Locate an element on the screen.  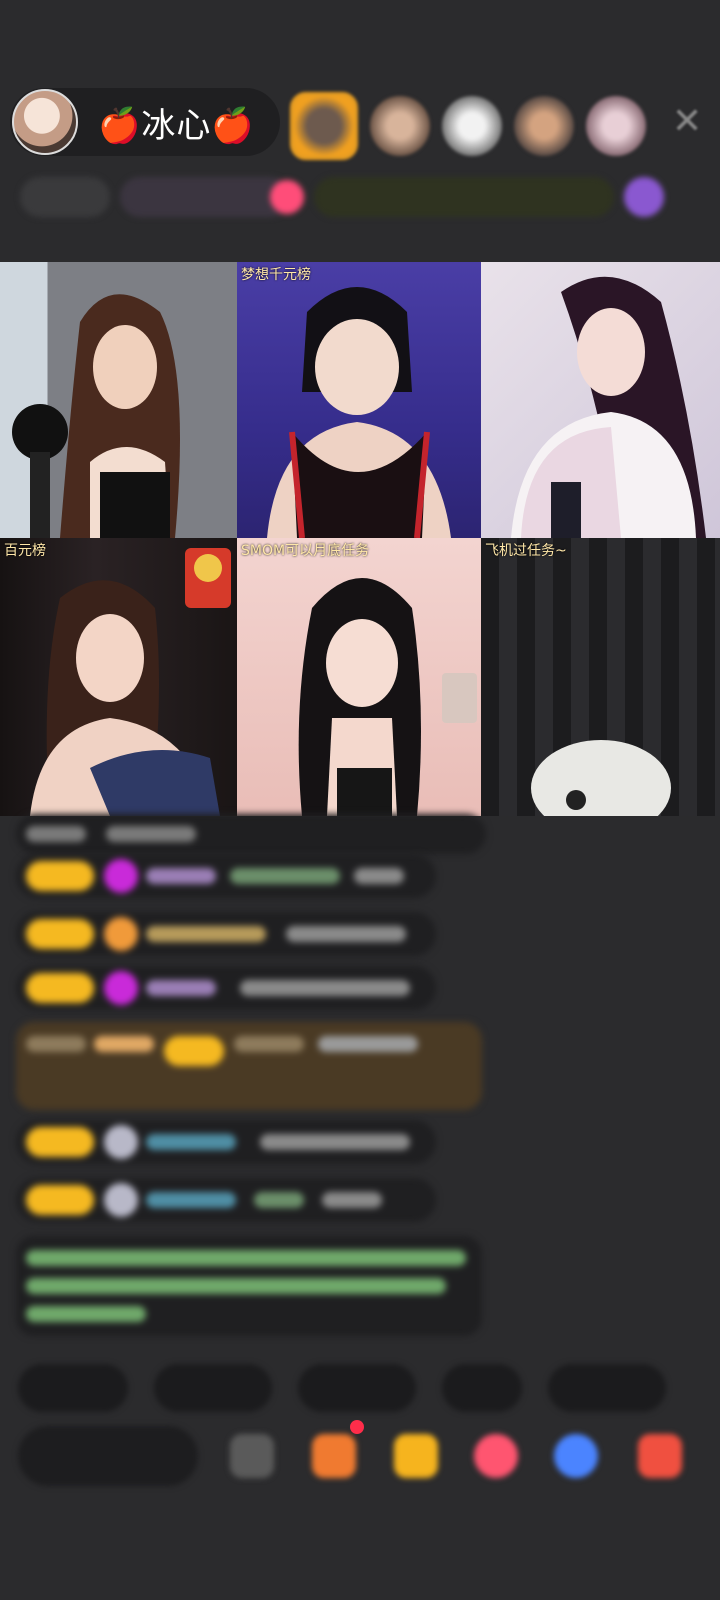
stream-tile-2: 梦想千元榜 is located at coordinates (359, 400).